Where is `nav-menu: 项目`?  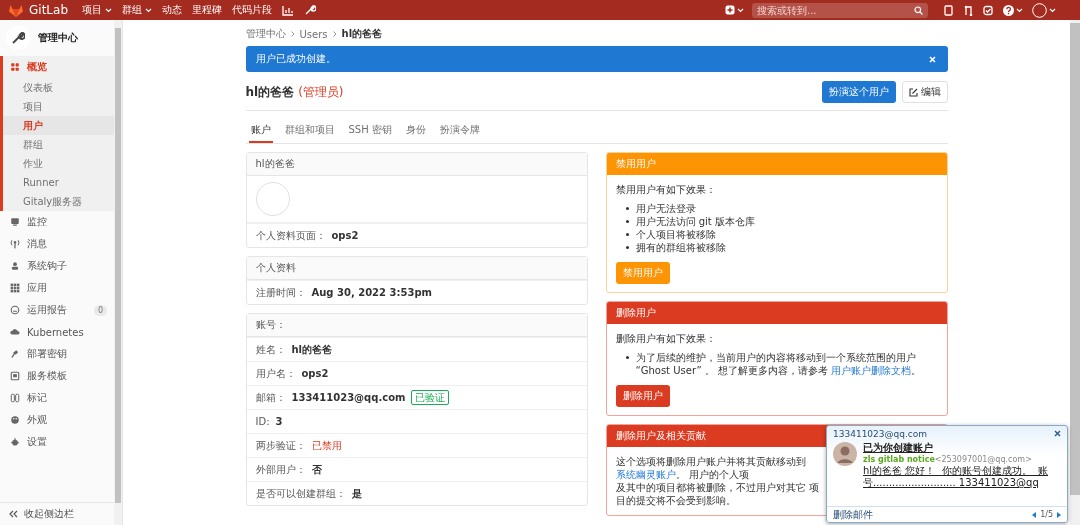
nav-menu: 项目 is located at coordinates (97, 10).